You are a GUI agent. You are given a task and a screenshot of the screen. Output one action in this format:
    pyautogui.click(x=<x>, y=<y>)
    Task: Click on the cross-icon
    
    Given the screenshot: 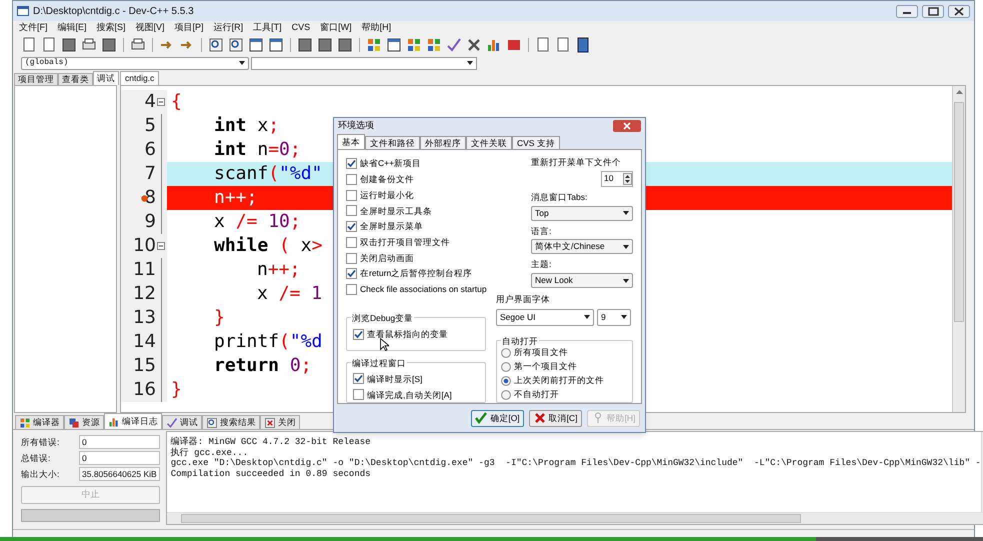 What is the action you would take?
    pyautogui.click(x=474, y=45)
    